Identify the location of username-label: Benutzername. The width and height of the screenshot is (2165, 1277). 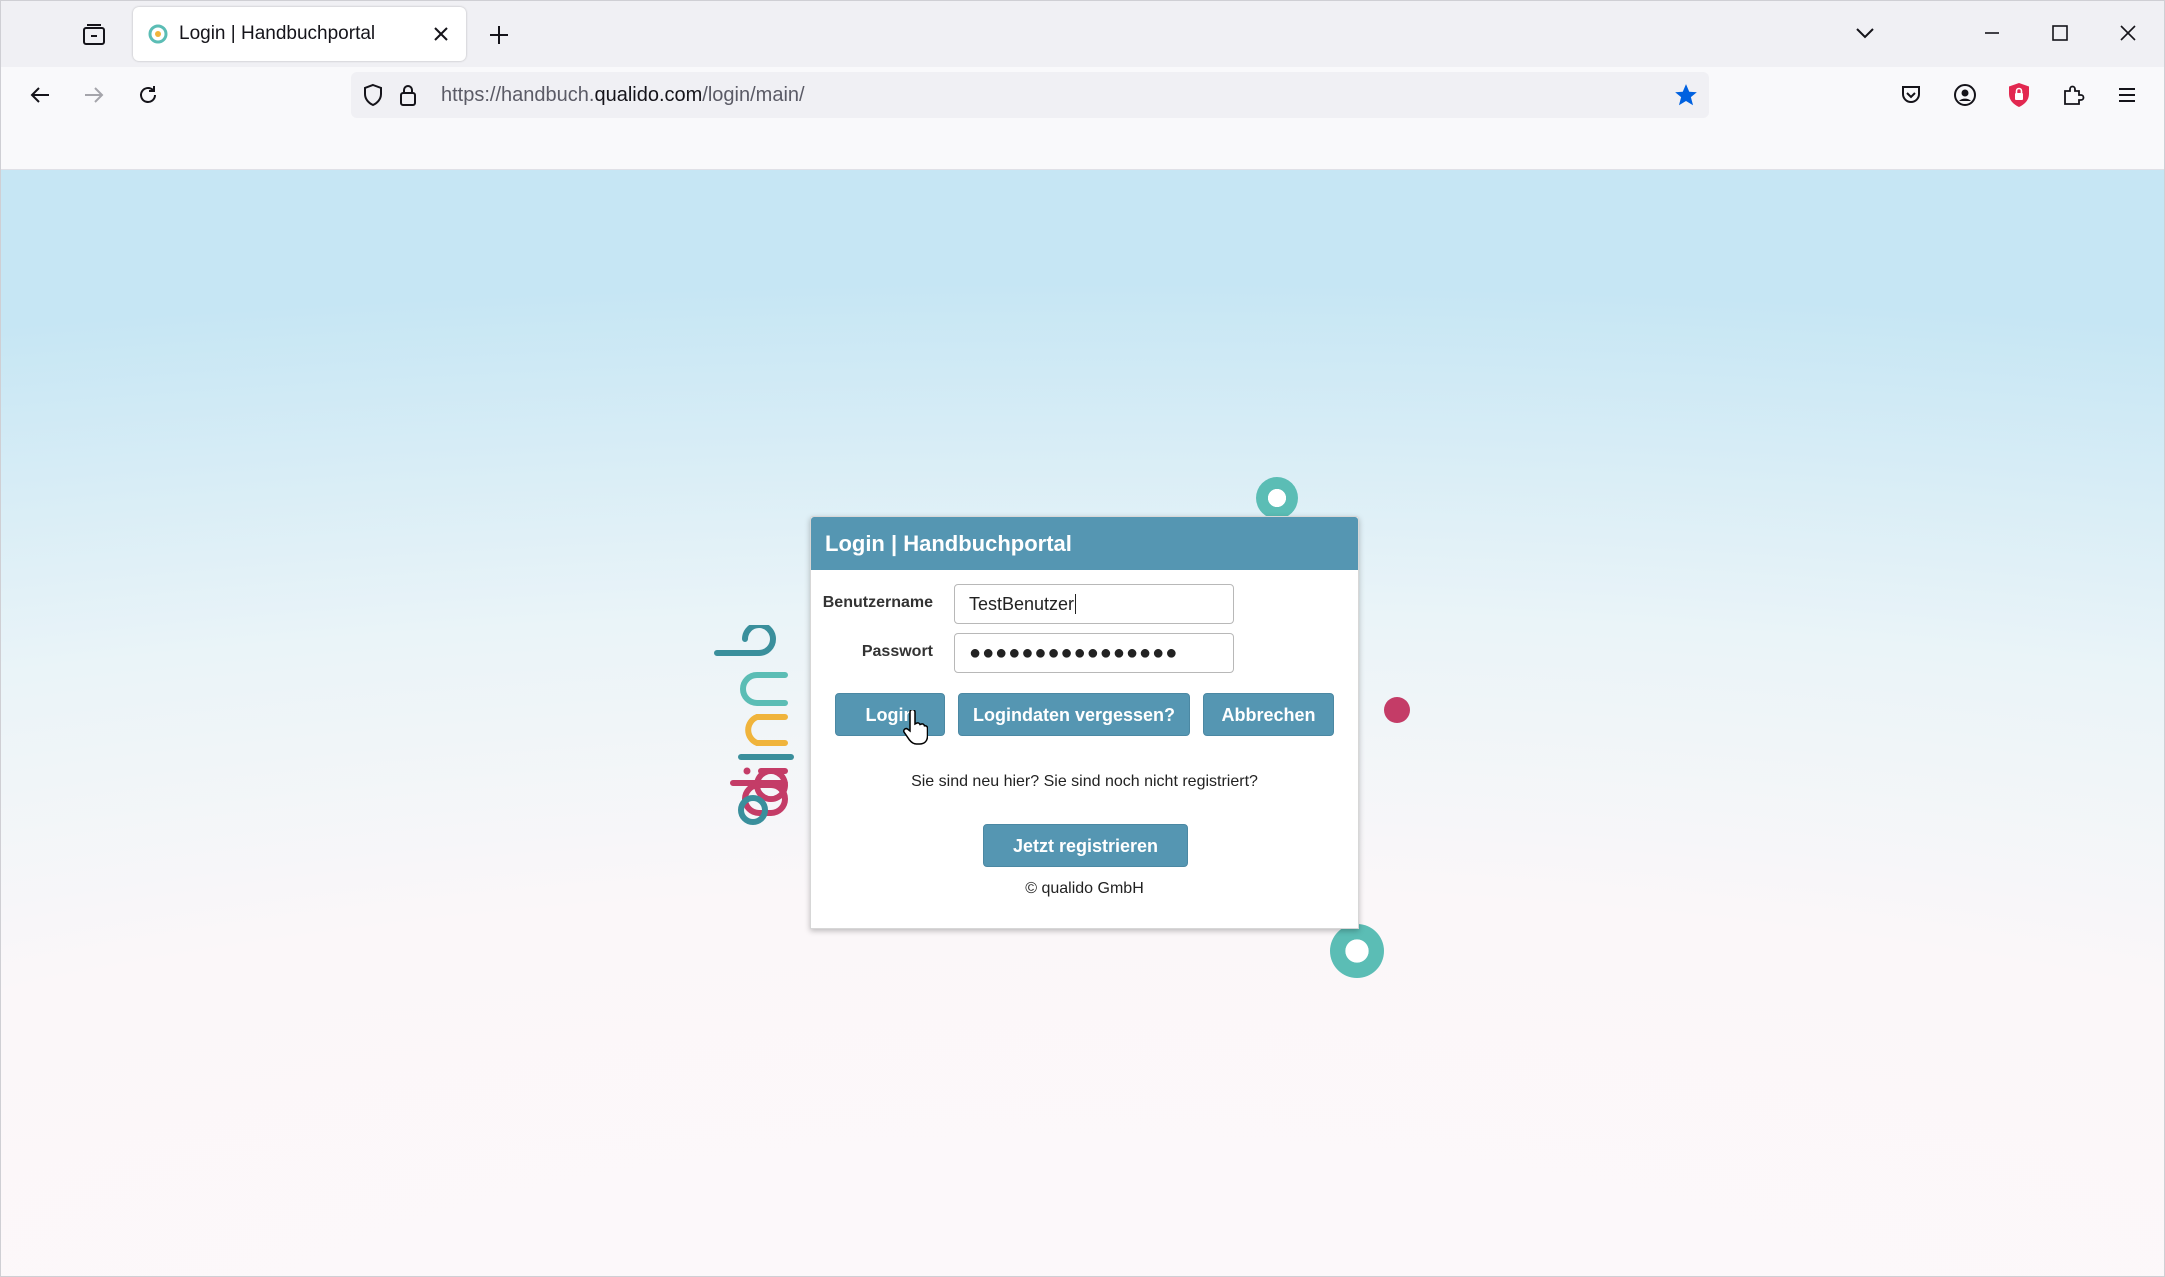
(877, 602).